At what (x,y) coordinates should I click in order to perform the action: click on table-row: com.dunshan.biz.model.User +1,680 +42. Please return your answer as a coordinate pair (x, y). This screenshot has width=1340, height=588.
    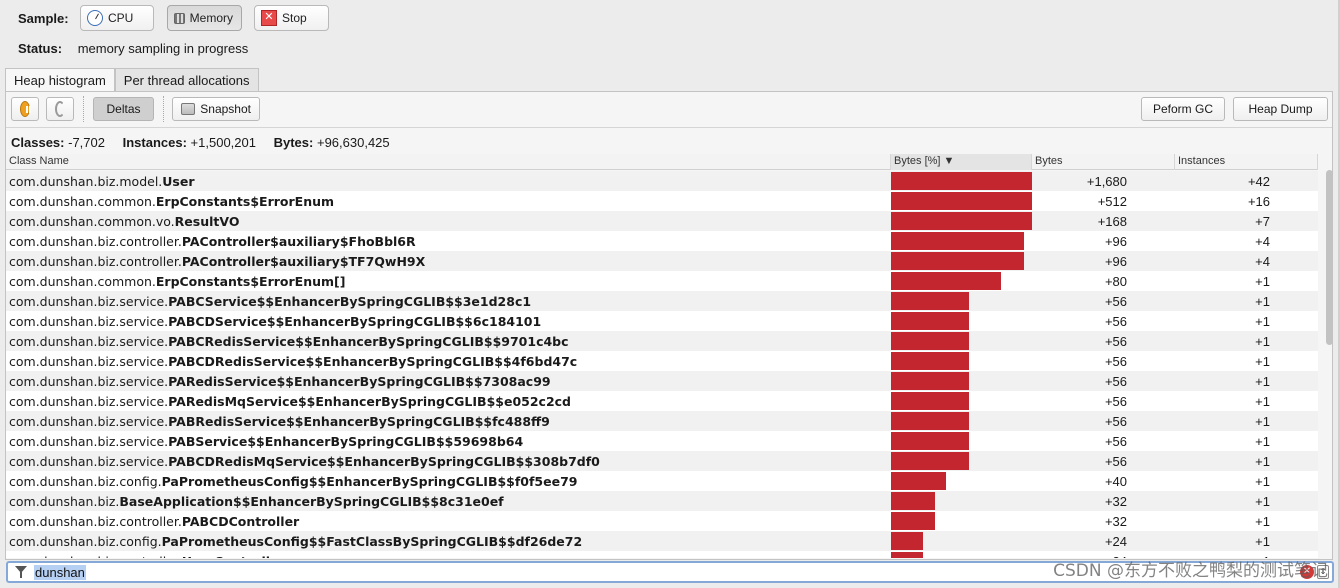
    Looking at the image, I should click on (662, 181).